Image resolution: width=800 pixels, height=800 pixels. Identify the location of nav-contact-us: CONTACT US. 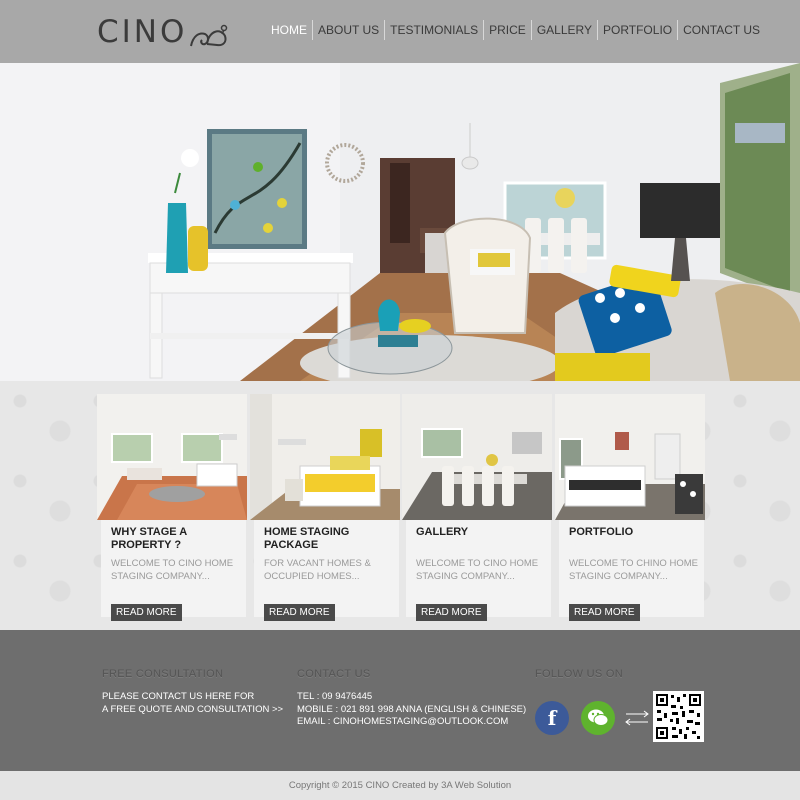
(721, 30).